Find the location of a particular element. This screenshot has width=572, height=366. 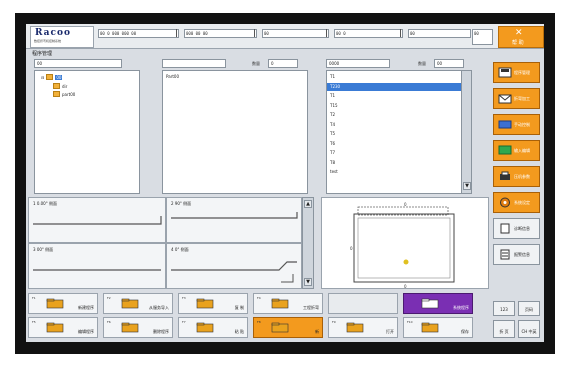

function-key-label: F1 is located at coordinates (34, 298).